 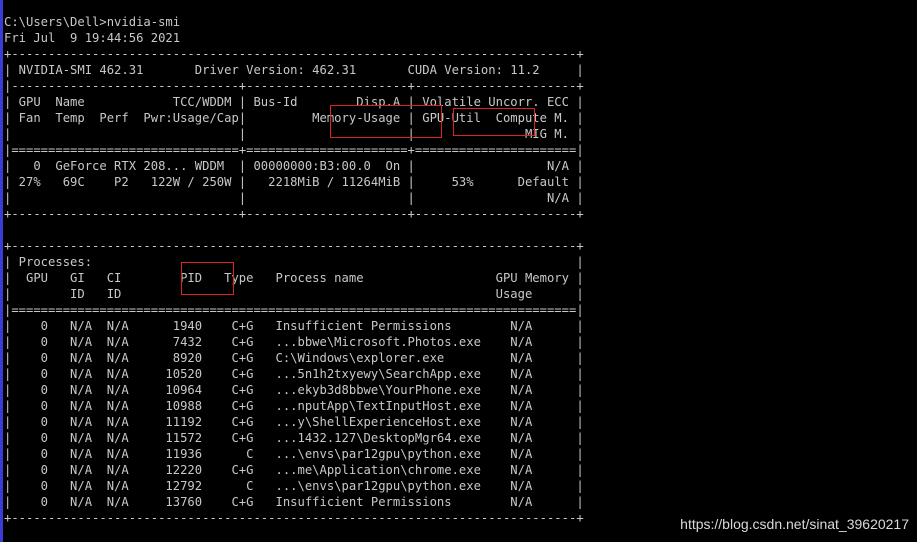 I want to click on console-line: C:\Users\Dell>nvidia-smi, so click(x=92, y=22).